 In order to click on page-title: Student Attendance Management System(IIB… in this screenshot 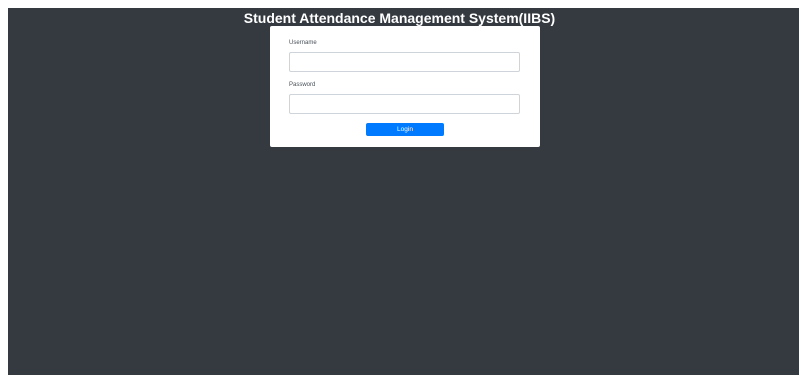, I will do `click(399, 18)`.